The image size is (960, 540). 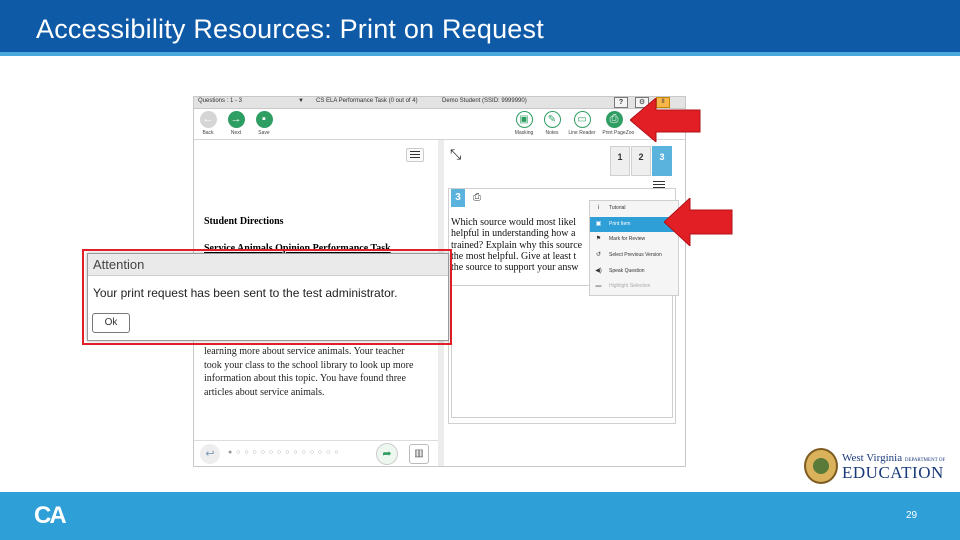 I want to click on logo-line-2: EDUCATION, so click(x=893, y=472).